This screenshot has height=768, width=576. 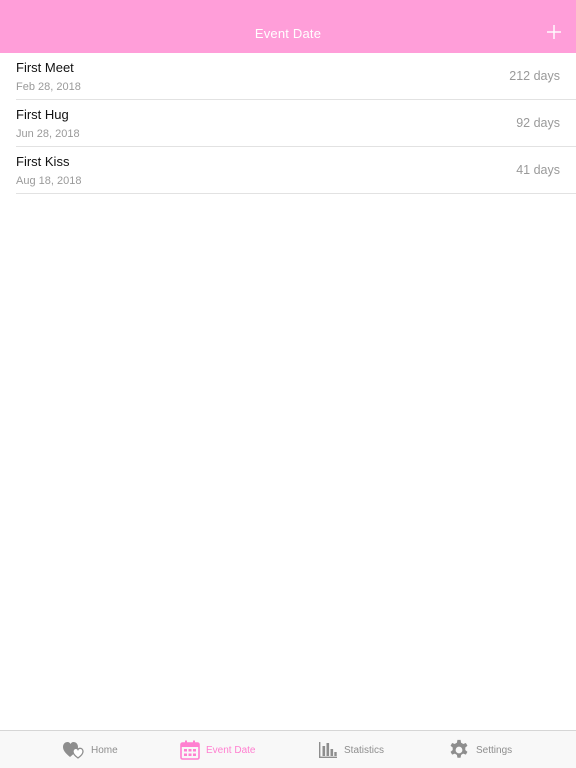 I want to click on gear-icon, so click(x=459, y=750).